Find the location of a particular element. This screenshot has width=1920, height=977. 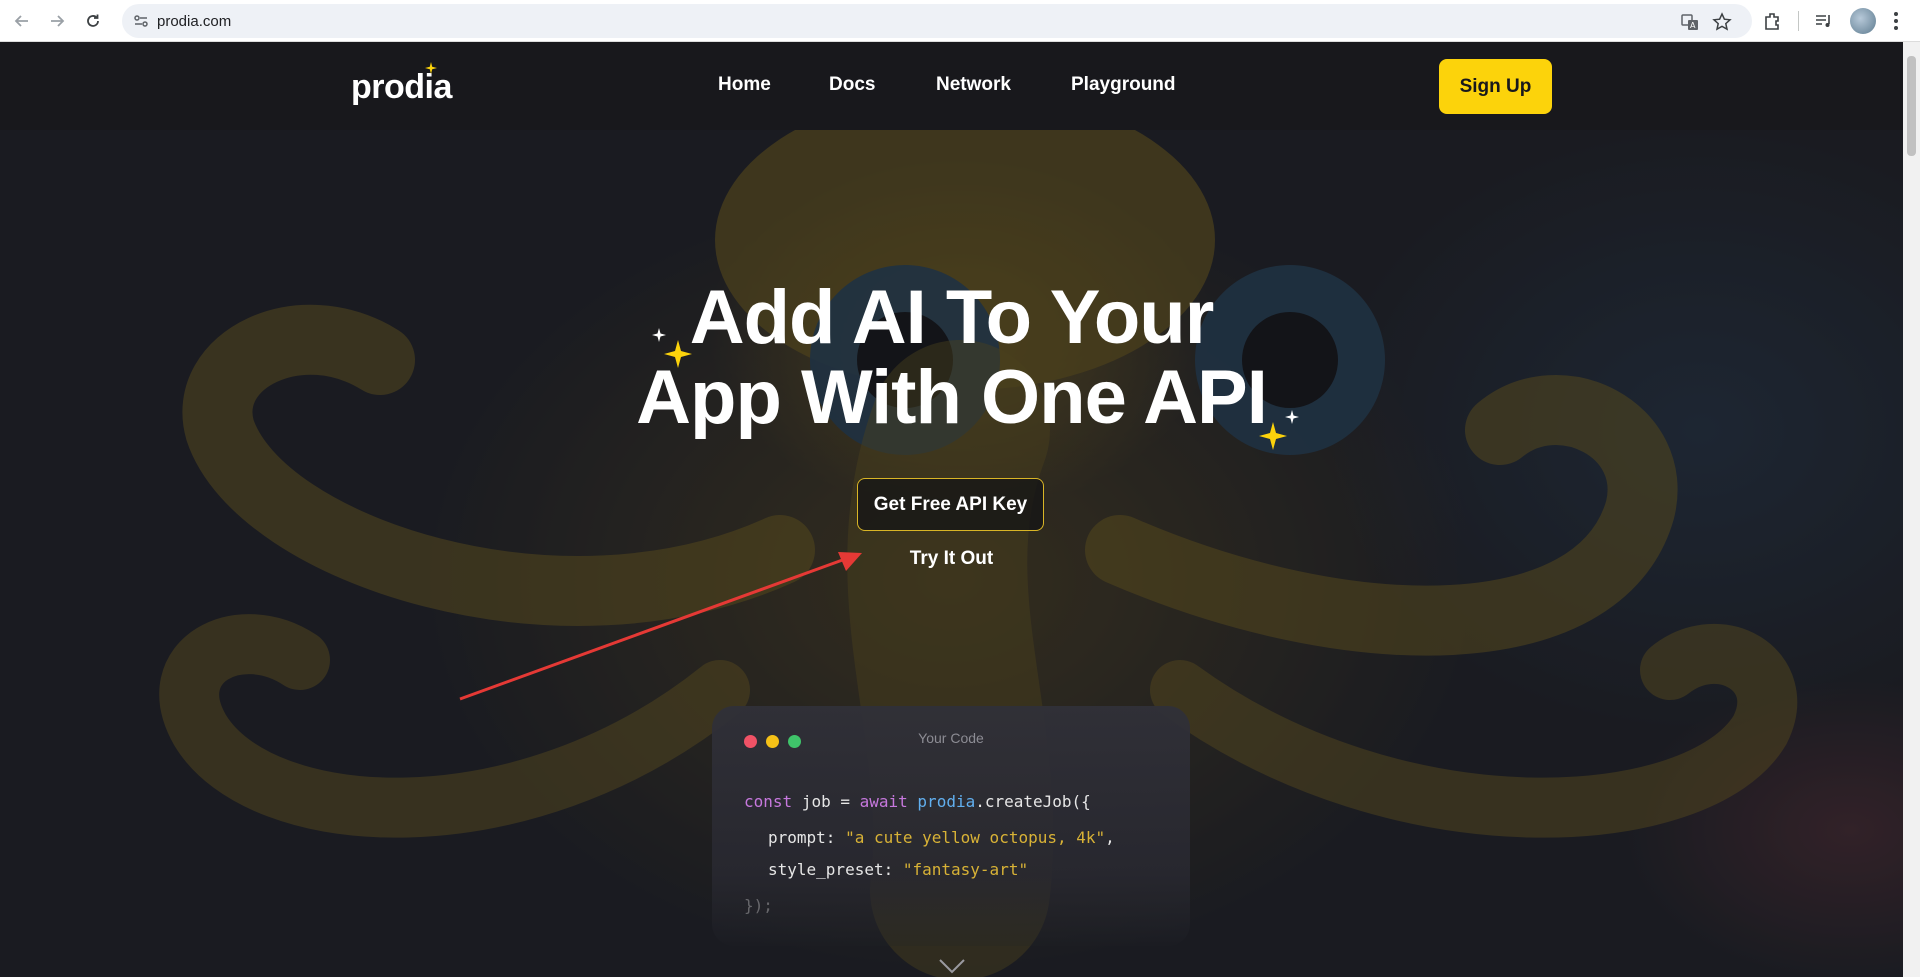

code-line-1: const job = await prodia.createJob({ is located at coordinates (917, 801).